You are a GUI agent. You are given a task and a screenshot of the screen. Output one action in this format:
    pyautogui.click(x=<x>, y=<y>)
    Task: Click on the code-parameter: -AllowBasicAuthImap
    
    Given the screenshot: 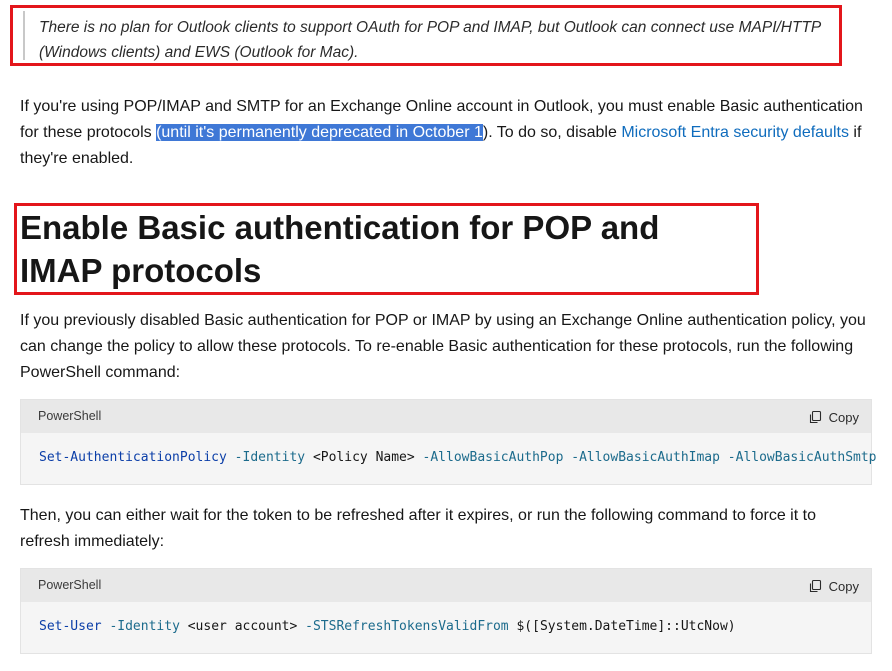 What is the action you would take?
    pyautogui.click(x=641, y=457)
    